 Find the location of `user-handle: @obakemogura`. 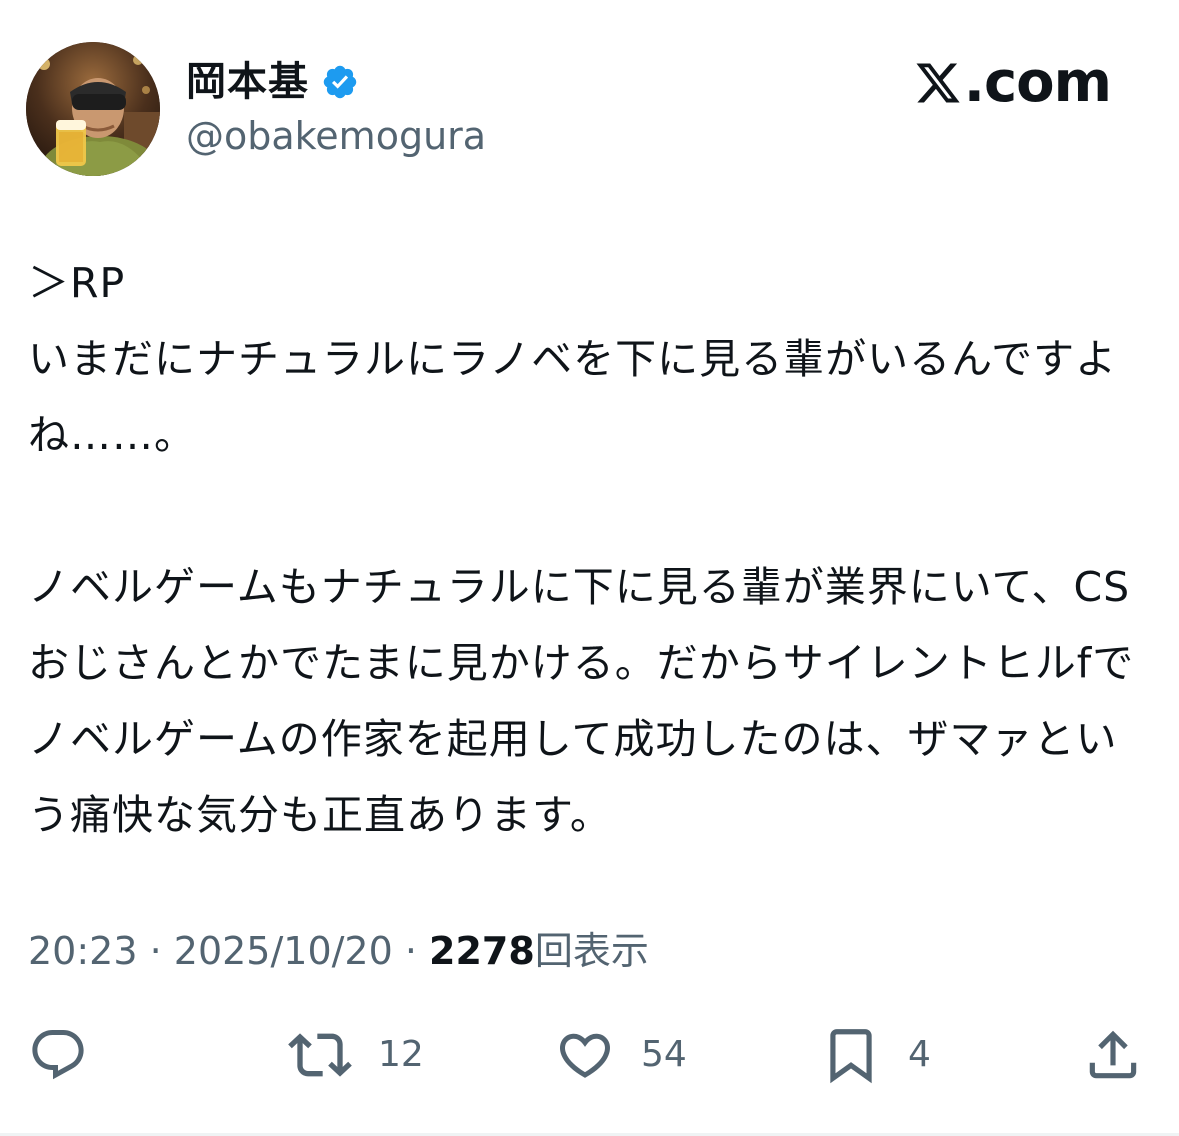

user-handle: @obakemogura is located at coordinates (336, 136).